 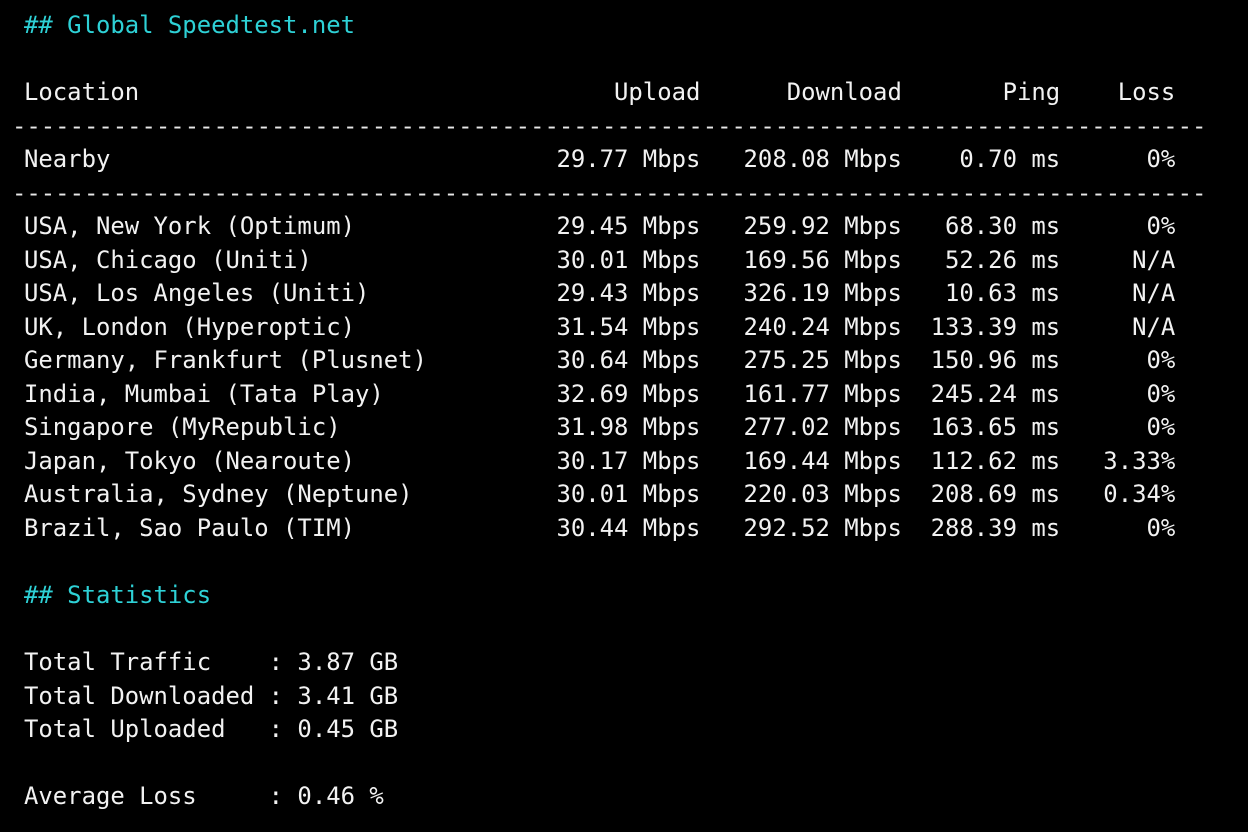 I want to click on table-header: Location Upload Download Ping Loss, so click(x=600, y=91).